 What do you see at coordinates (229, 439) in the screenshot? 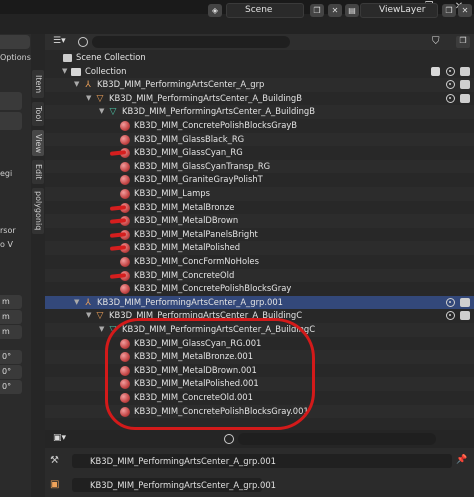
I see `properties-search-icon` at bounding box center [229, 439].